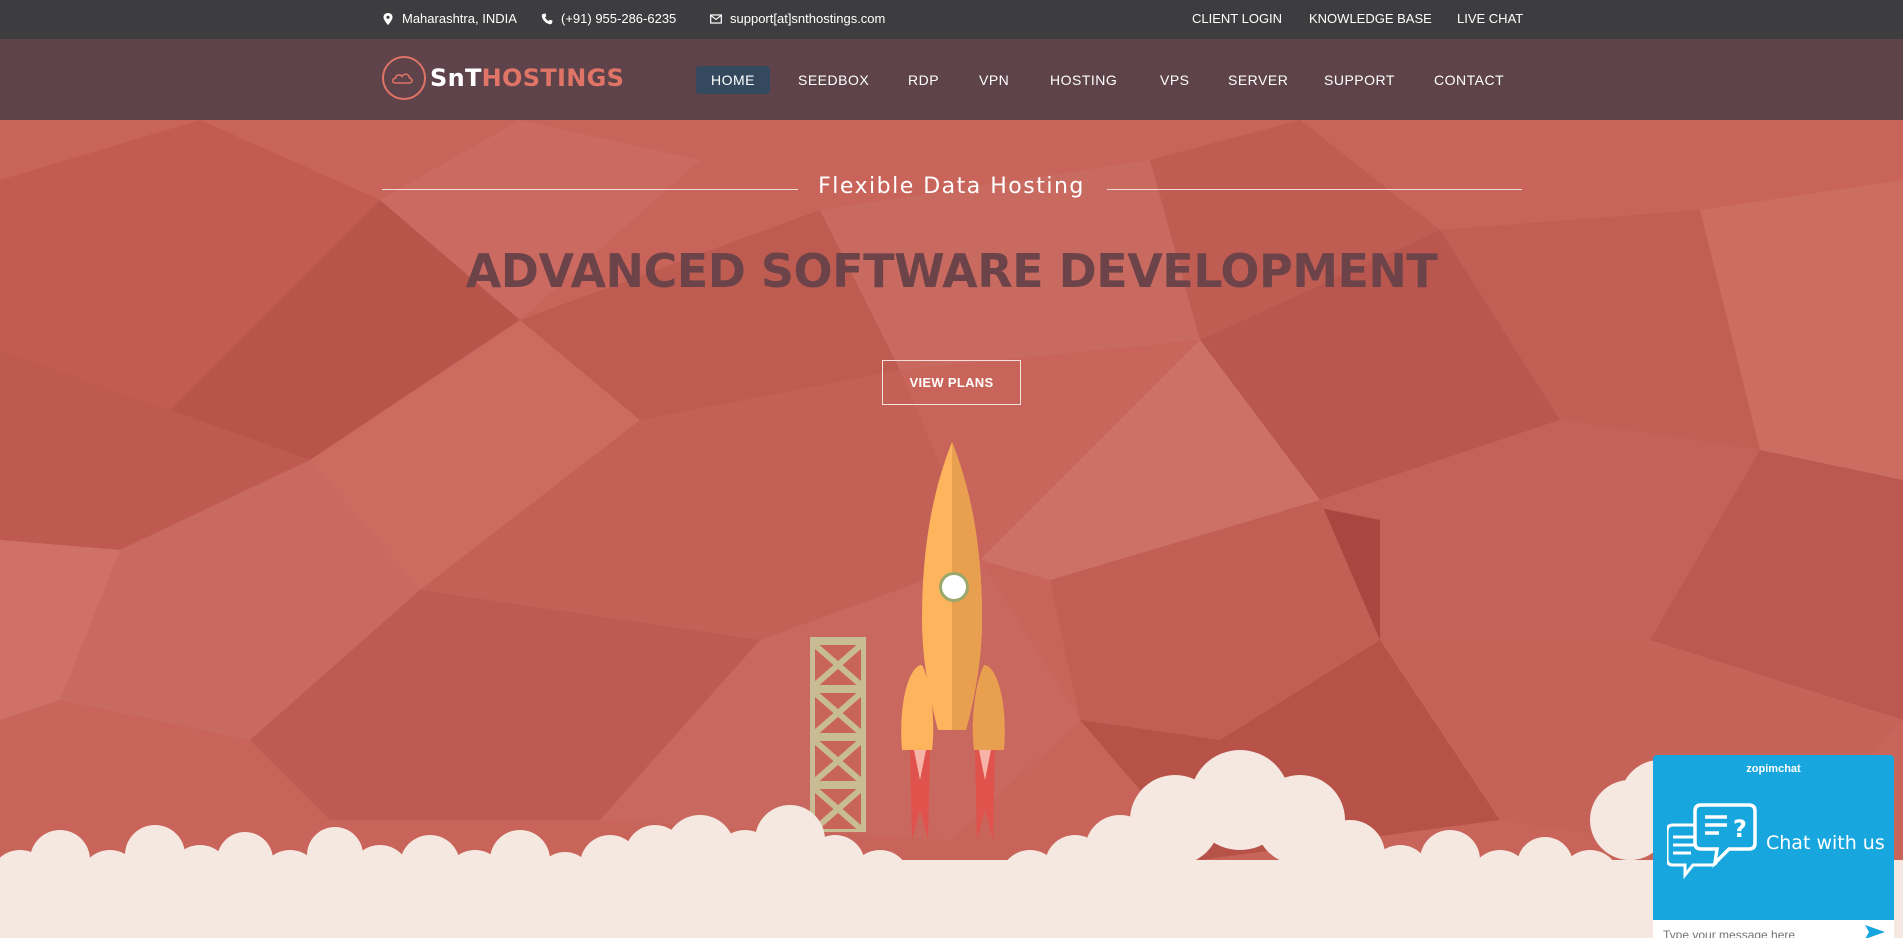 The image size is (1903, 938). I want to click on chat-message-input, so click(1773, 929).